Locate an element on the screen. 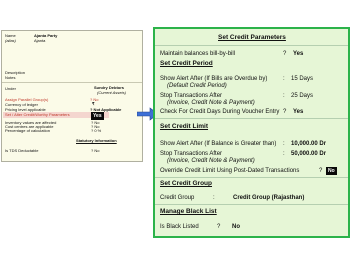 The image size is (350, 263). black-list-value: No is located at coordinates (236, 227).